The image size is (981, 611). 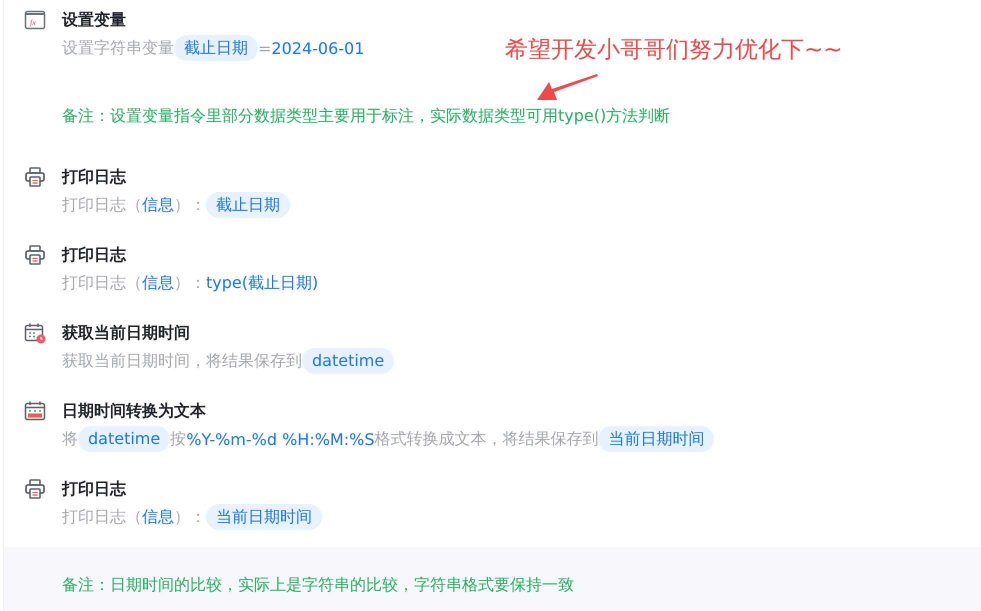 I want to click on description-text: 格式转换成文本，将结果保存到, so click(x=486, y=439).